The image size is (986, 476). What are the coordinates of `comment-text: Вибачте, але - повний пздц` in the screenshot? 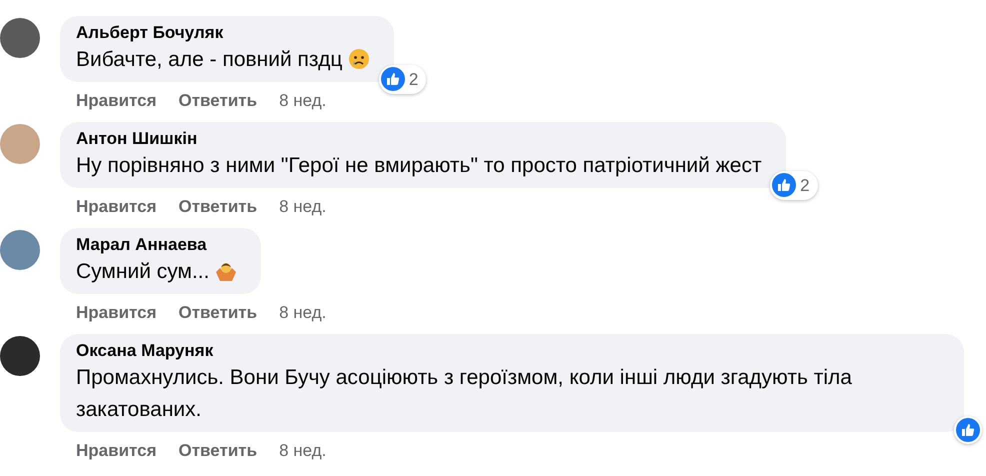 It's located at (227, 60).